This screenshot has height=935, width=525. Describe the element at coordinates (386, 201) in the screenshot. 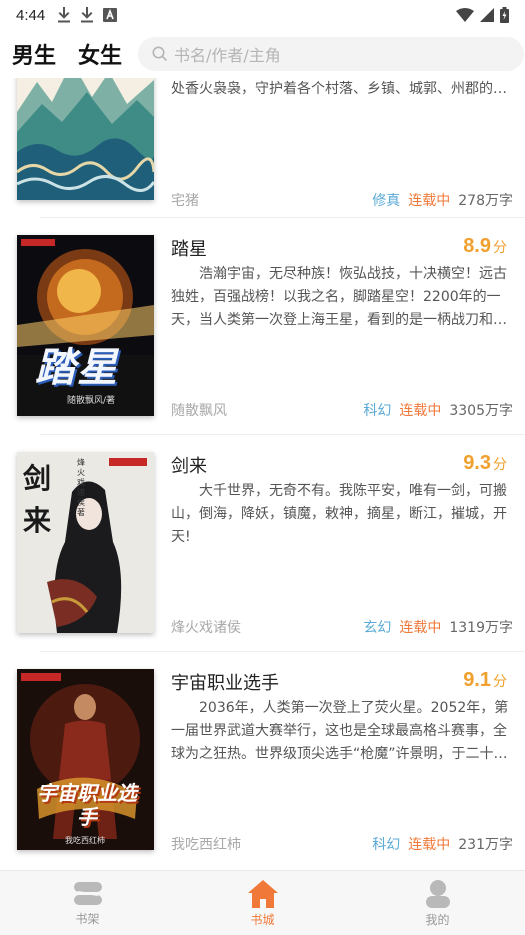

I see `book-genre: 修真` at that location.